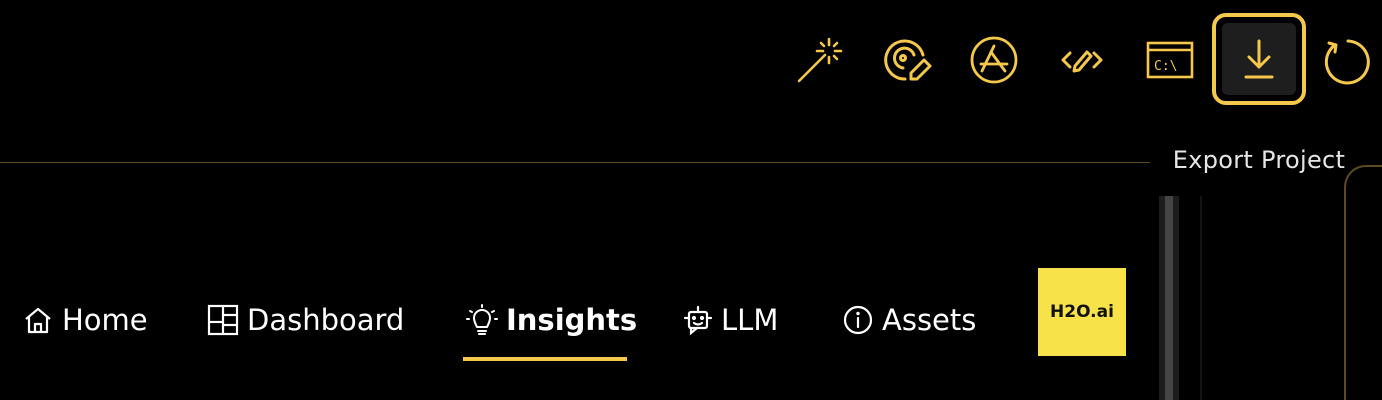 The height and width of the screenshot is (400, 1382). I want to click on side-panel-edge, so click(1363, 282).